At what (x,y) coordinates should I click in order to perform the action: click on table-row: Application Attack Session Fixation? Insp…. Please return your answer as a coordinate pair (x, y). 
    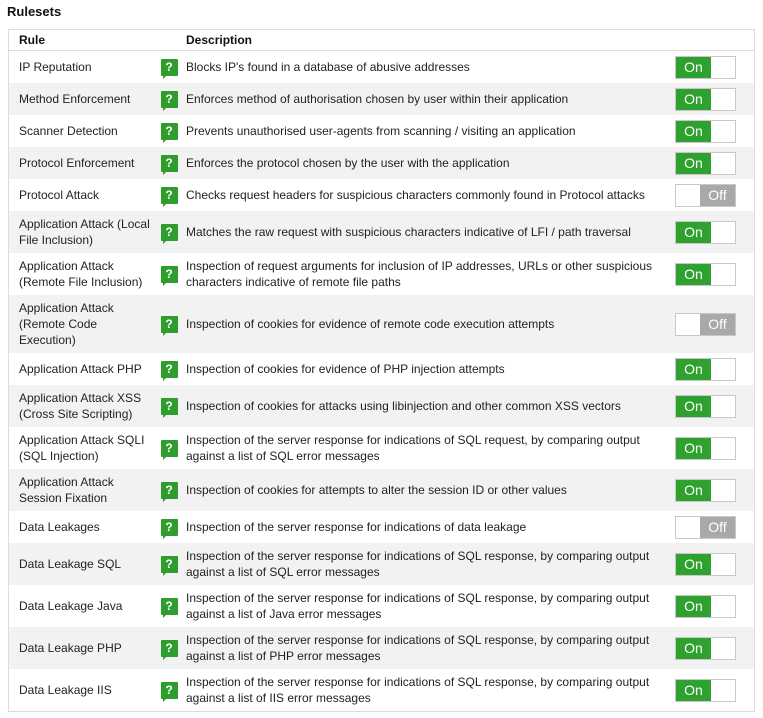
    Looking at the image, I should click on (381, 490).